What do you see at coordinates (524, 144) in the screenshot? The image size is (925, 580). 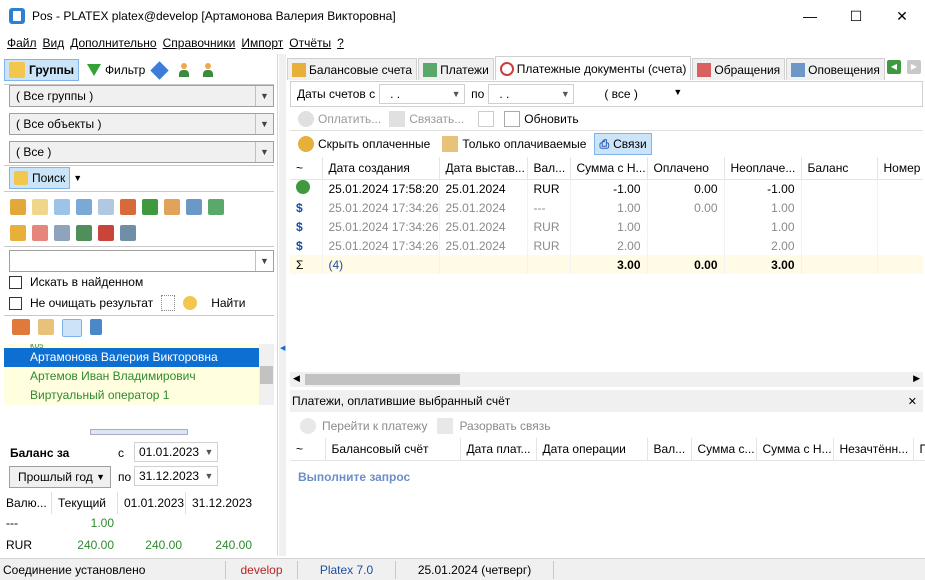 I see `only-payable-button: Только оплачиваемые` at bounding box center [524, 144].